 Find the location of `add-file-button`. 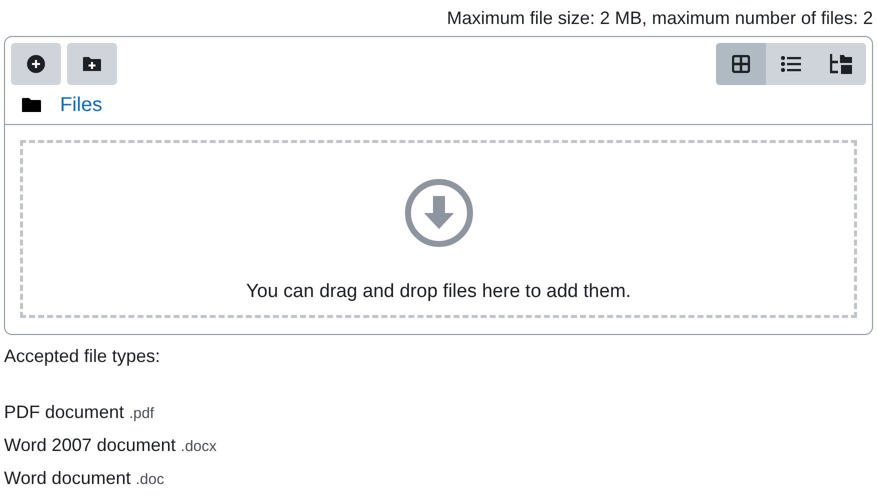

add-file-button is located at coordinates (36, 64).